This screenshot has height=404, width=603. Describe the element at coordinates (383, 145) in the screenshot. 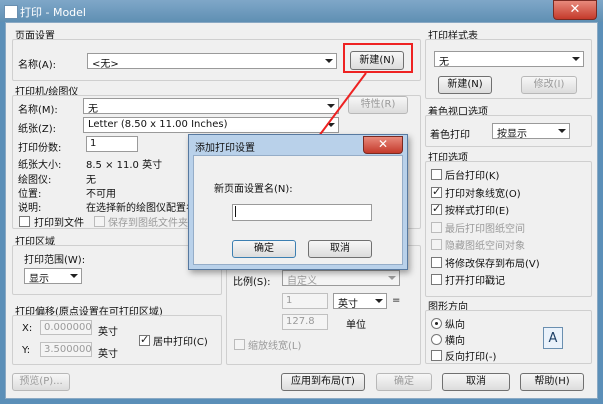

I see `dialog-close-button: ✕` at that location.